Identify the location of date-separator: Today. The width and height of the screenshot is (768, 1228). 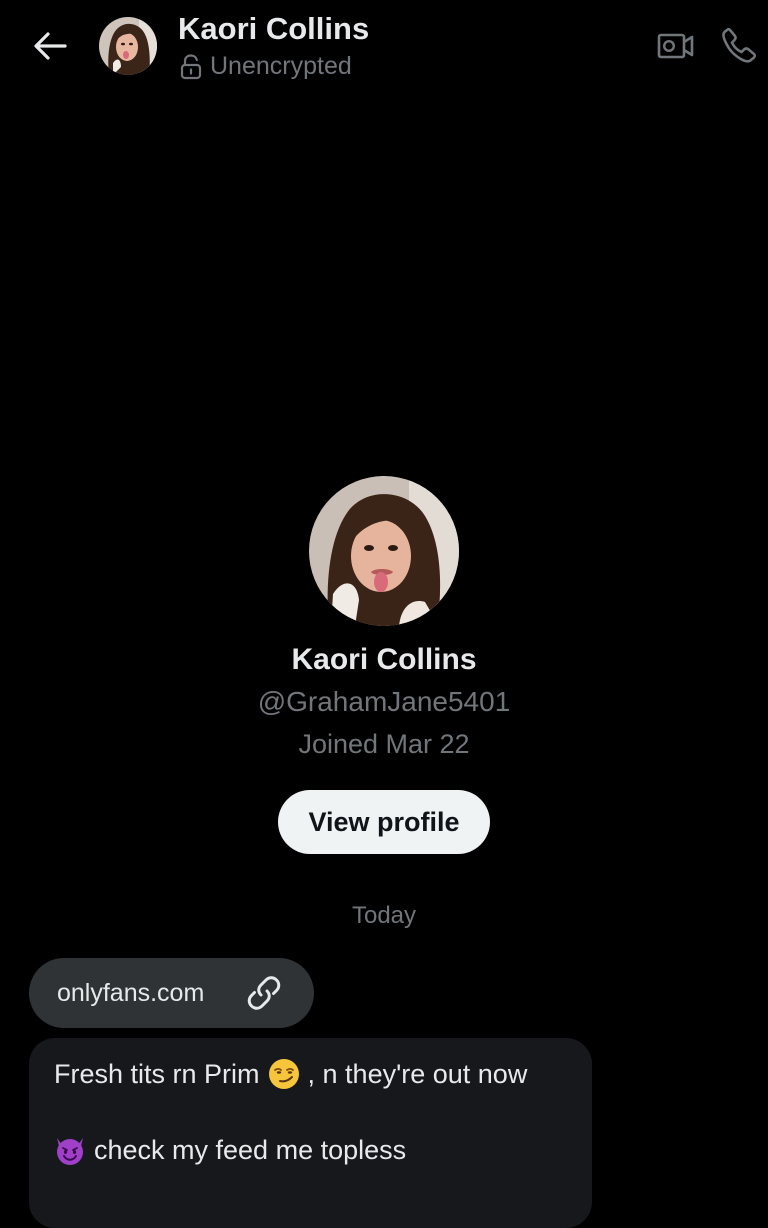
(384, 915).